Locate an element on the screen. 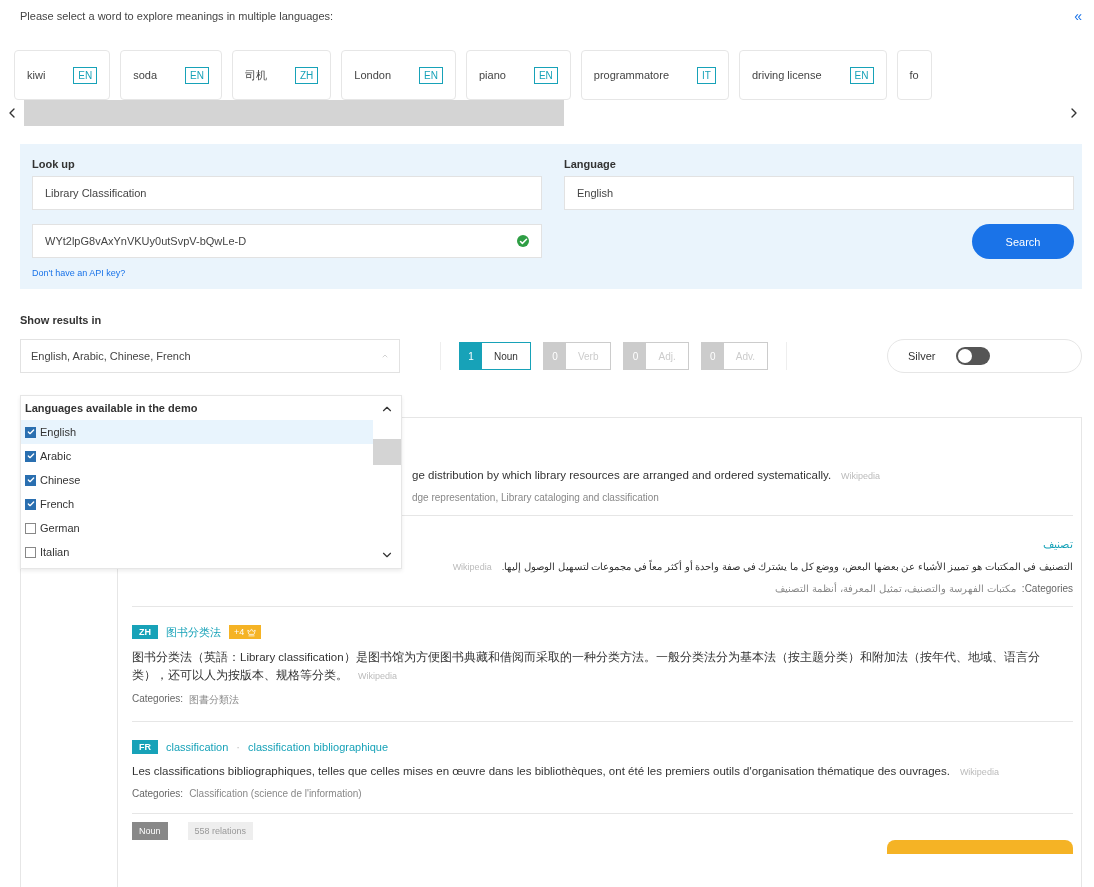 The image size is (1094, 887). language-tag: IT is located at coordinates (706, 75).